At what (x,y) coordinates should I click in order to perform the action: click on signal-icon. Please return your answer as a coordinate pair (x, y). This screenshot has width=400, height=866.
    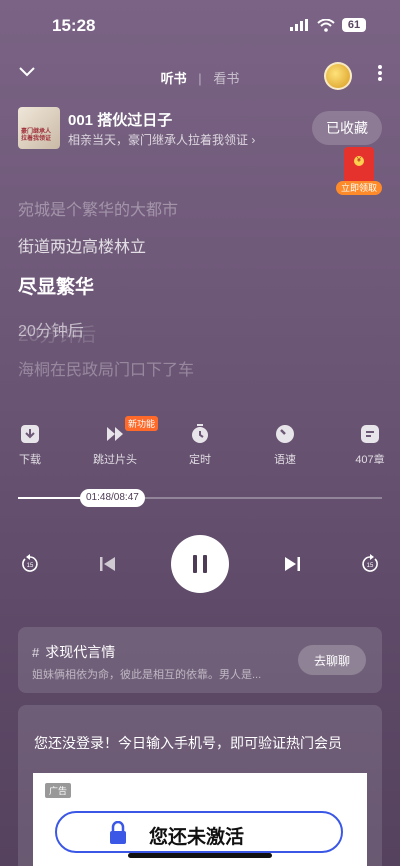
    Looking at the image, I should click on (299, 25).